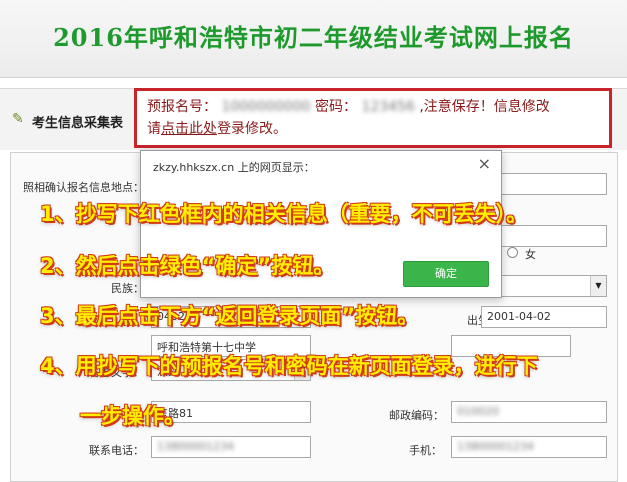  I want to click on ok-button: 确定, so click(446, 274).